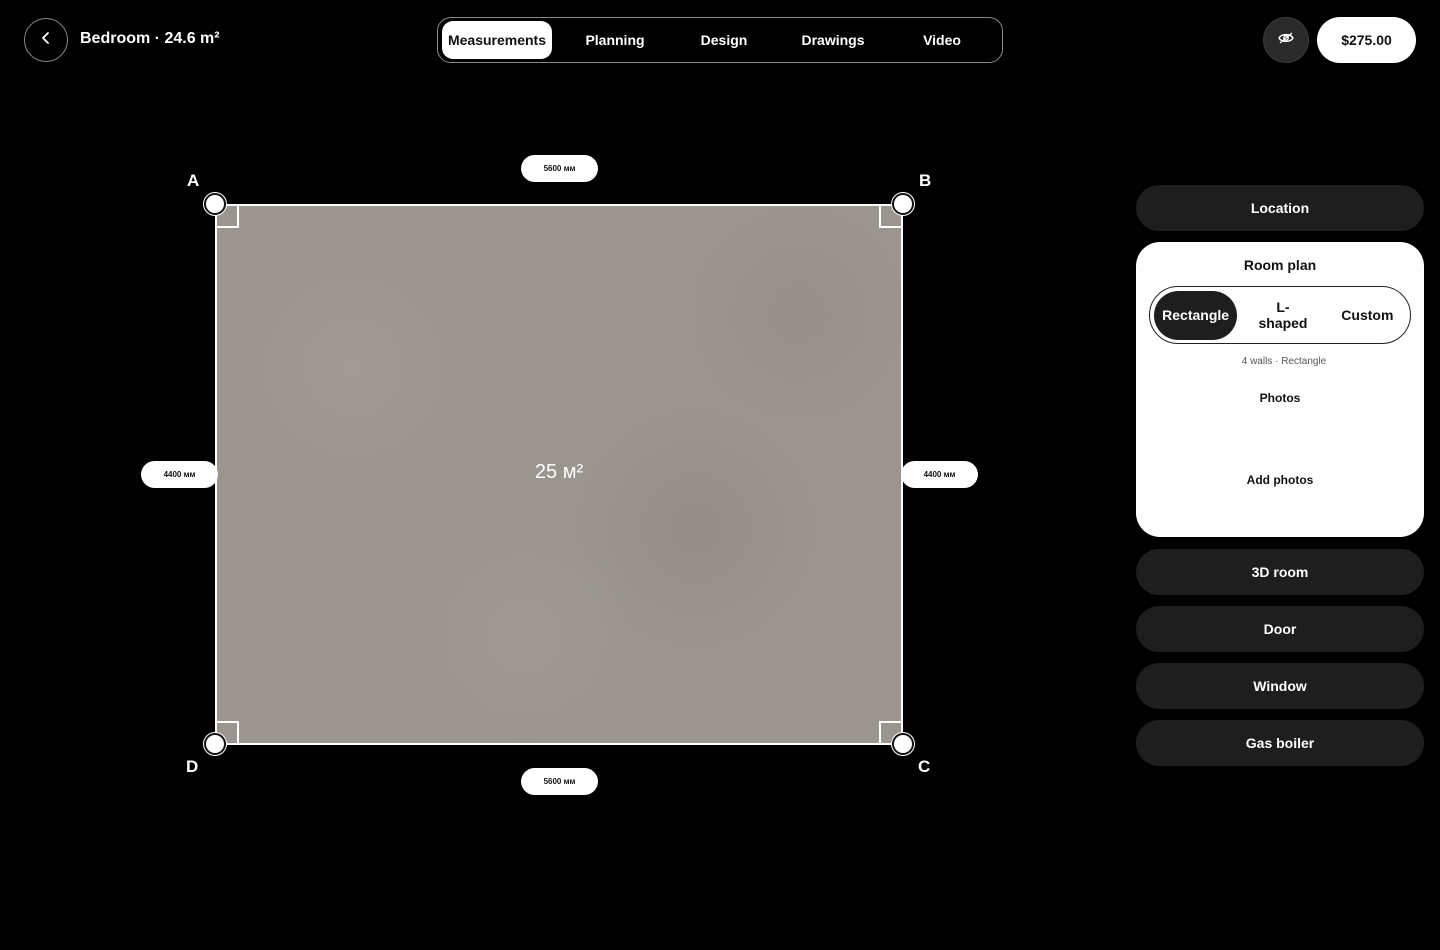  Describe the element at coordinates (942, 40) in the screenshot. I see `tab-video: Video` at that location.